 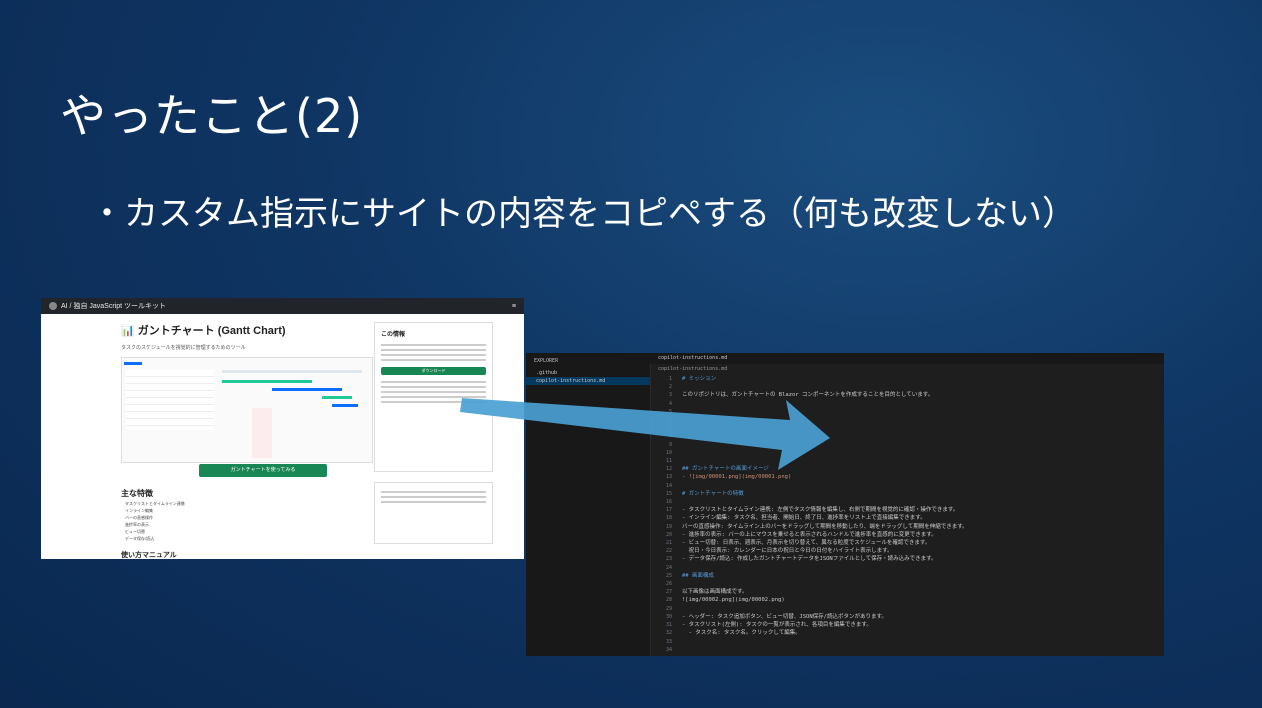 I want to click on line-number: 17, so click(x=668, y=510).